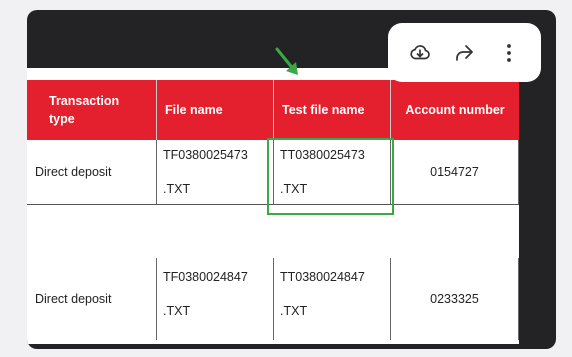 The width and height of the screenshot is (572, 357). I want to click on cell-test-file-name: TT0380024847 .TXT, so click(332, 299).